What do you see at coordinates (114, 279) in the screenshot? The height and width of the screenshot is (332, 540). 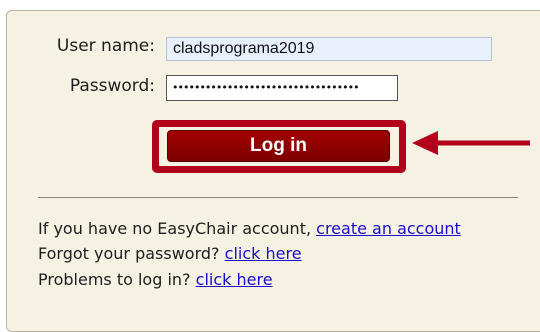 I see `login-problems-text: Problems to log in?` at bounding box center [114, 279].